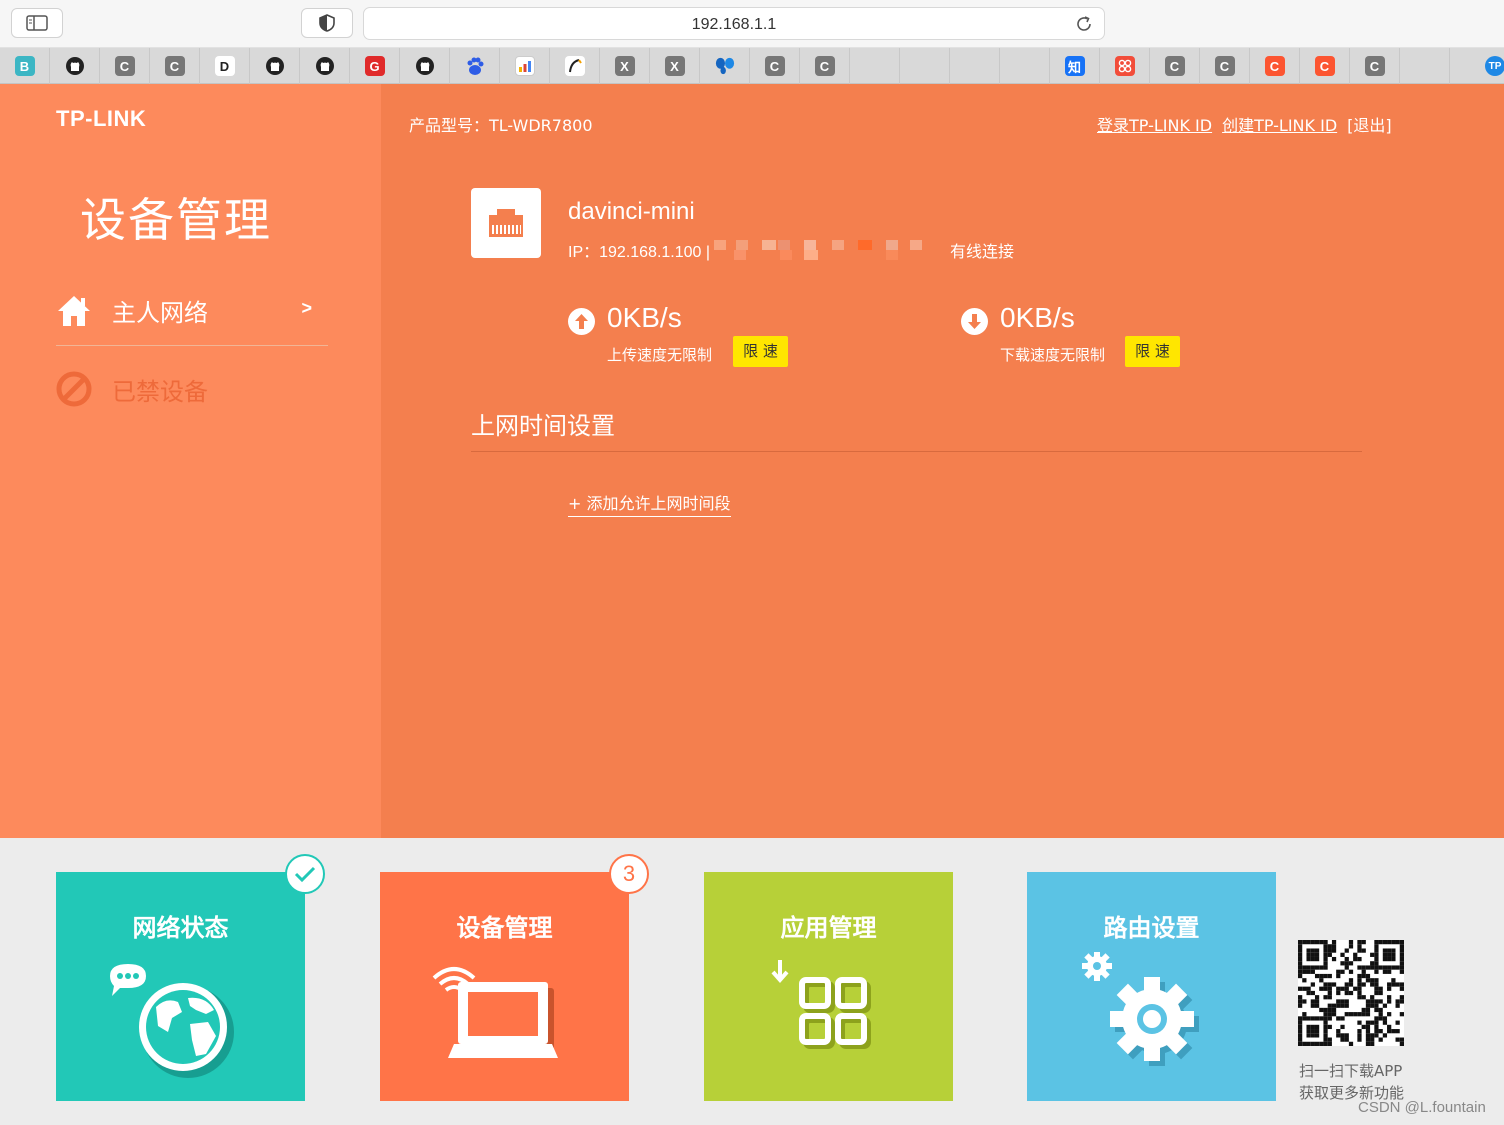 This screenshot has width=1504, height=1125. Describe the element at coordinates (1422, 1107) in the screenshot. I see `watermark: CSDN @L.fountain` at that location.